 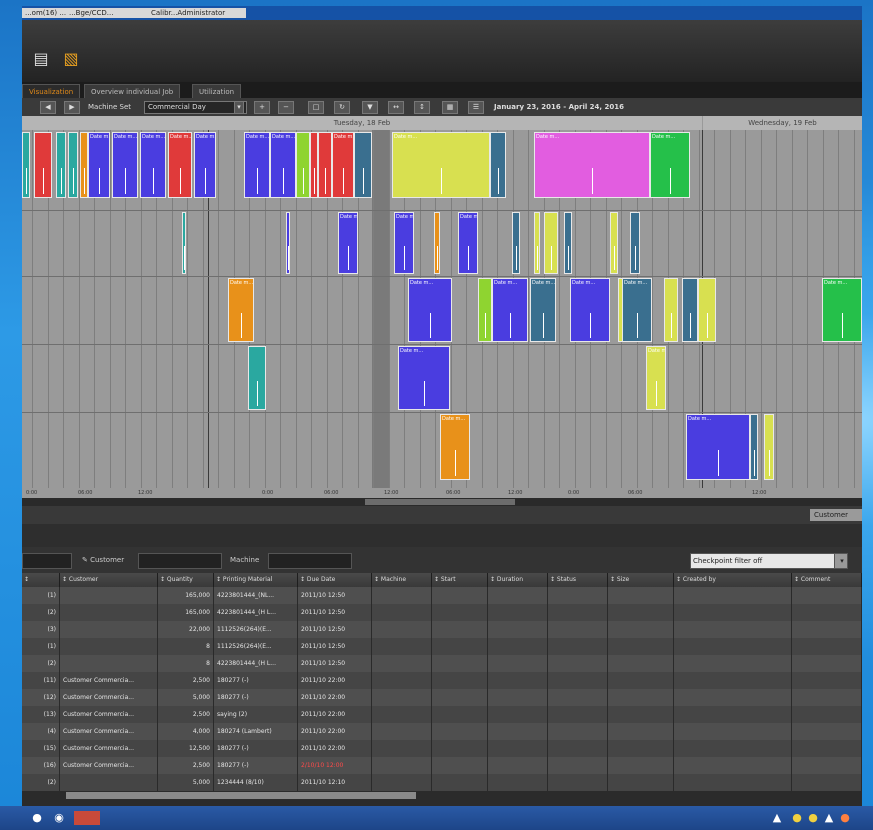 I want to click on refresh-icon: ↻, so click(x=342, y=107).